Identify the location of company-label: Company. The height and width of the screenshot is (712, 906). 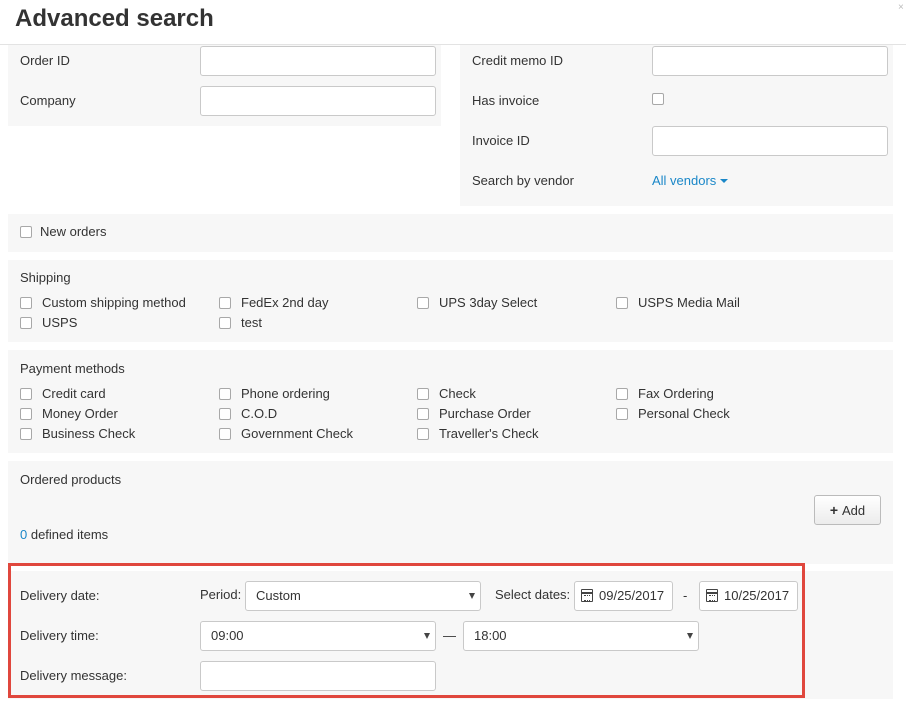
(48, 100).